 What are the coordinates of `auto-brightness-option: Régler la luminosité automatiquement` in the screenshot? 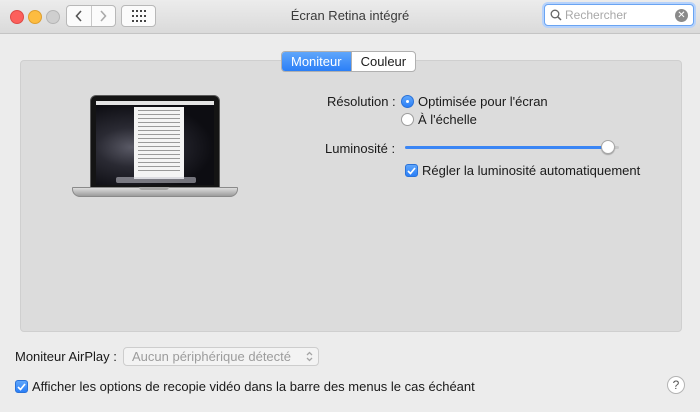 It's located at (522, 170).